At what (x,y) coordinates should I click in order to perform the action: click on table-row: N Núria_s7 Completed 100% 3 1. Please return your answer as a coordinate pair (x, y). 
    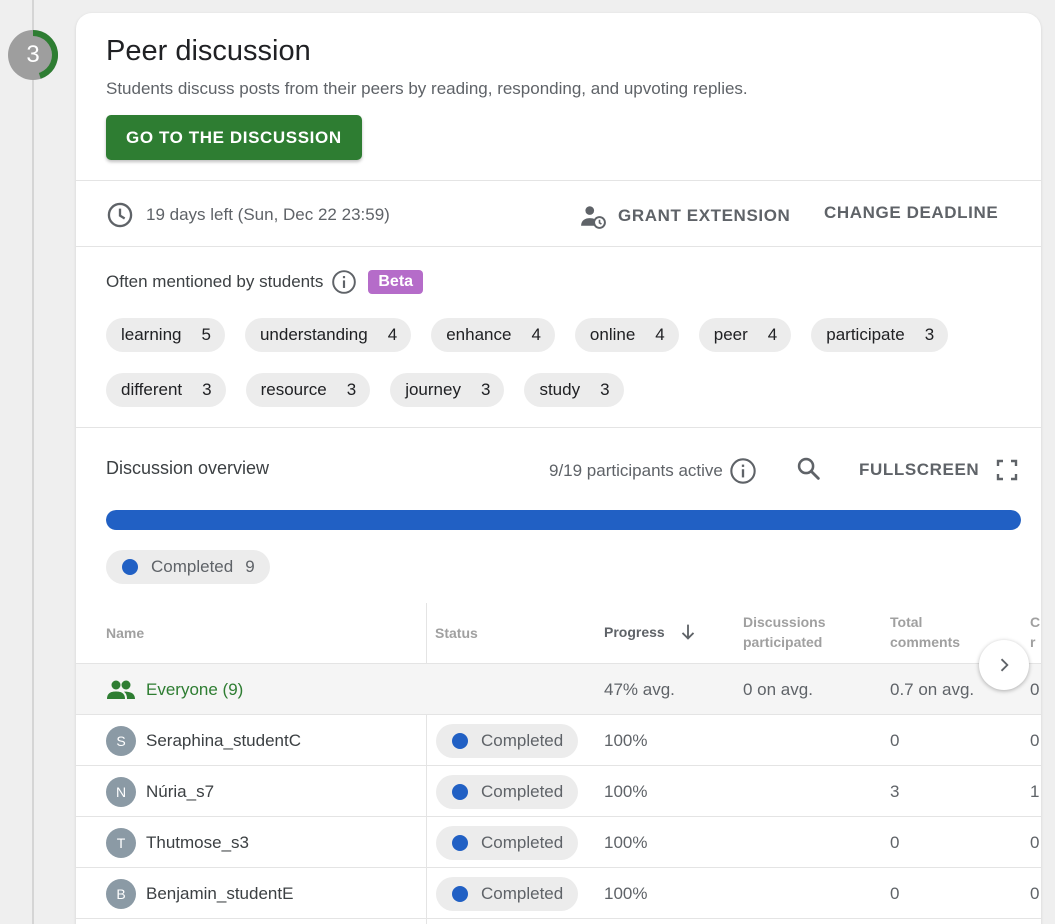
    Looking at the image, I should click on (558, 791).